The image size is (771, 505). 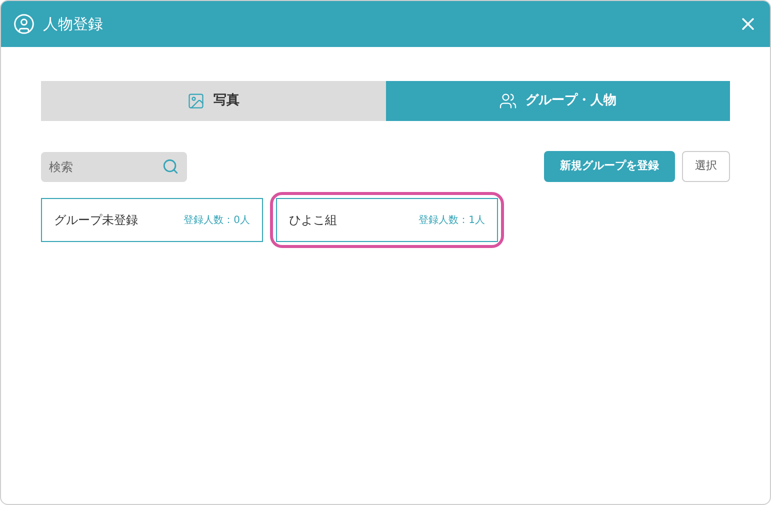 What do you see at coordinates (196, 101) in the screenshot?
I see `image-icon` at bounding box center [196, 101].